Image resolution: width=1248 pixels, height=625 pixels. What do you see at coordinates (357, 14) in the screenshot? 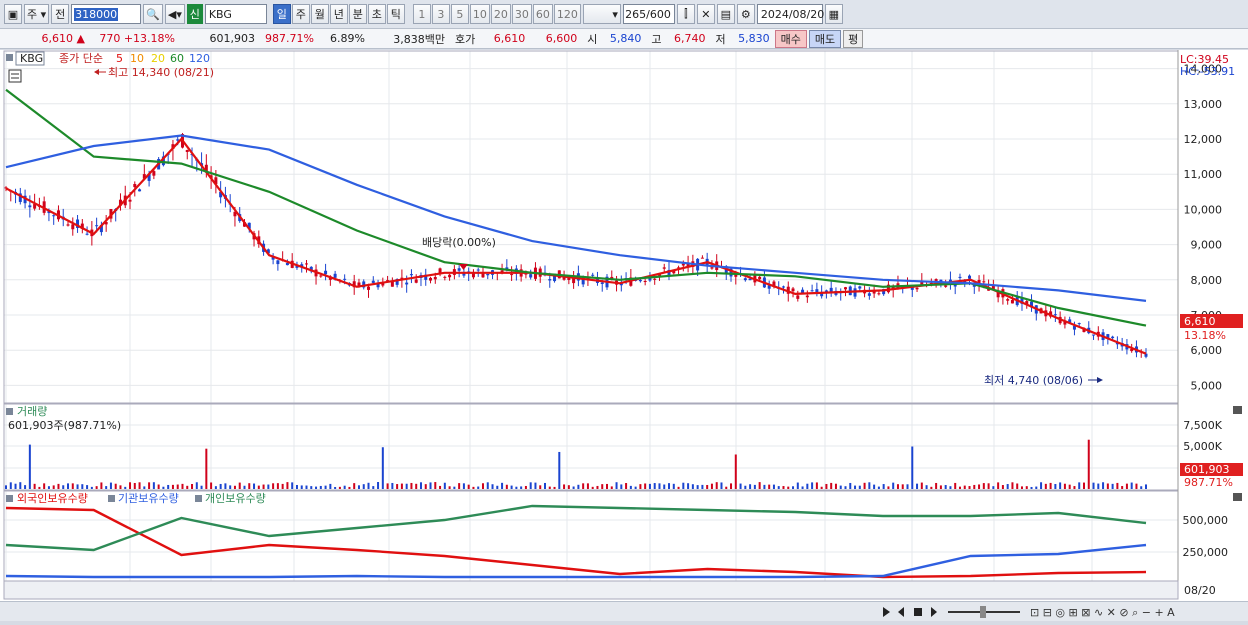
I see `tab-minute: 분` at bounding box center [357, 14].